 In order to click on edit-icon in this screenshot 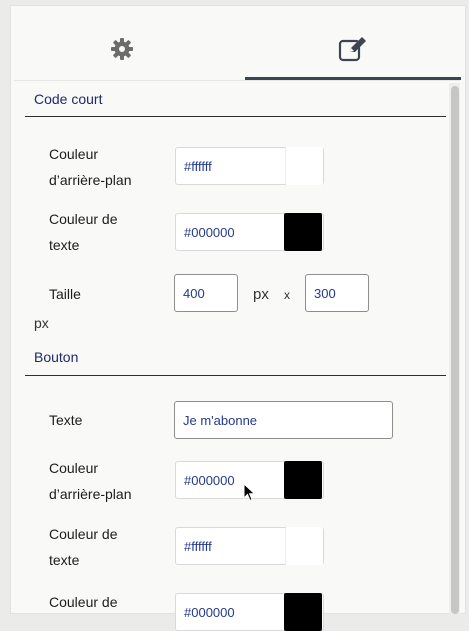, I will do `click(352, 49)`.